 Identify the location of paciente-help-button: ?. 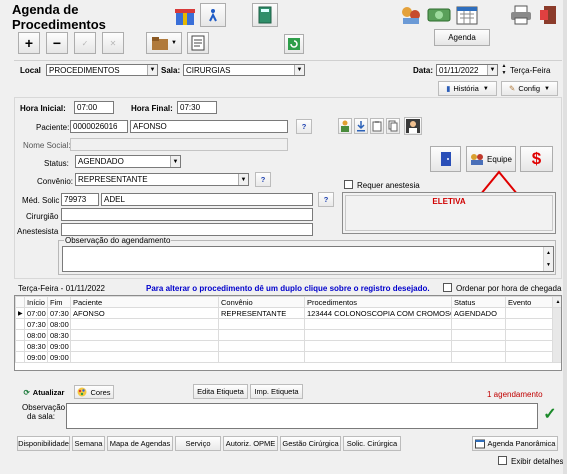
(304, 126).